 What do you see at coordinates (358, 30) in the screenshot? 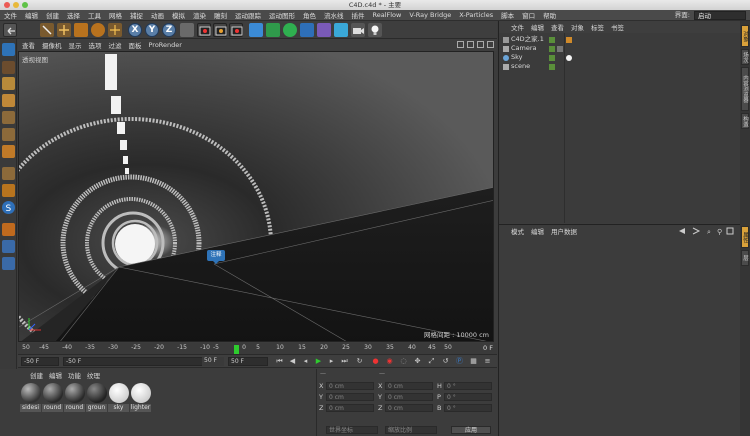
I see `camera-icon` at bounding box center [358, 30].